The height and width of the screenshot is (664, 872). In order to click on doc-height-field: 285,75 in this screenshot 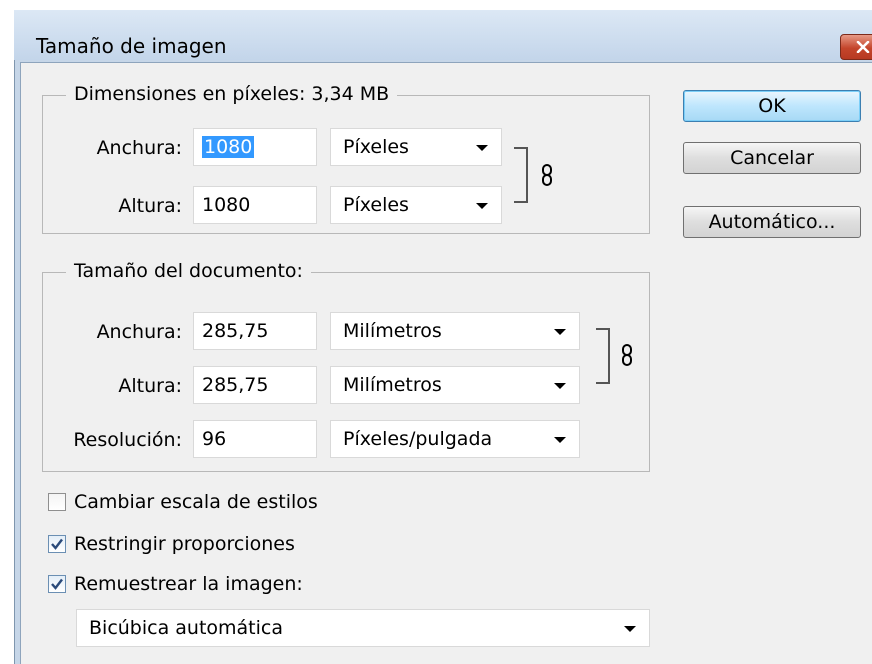, I will do `click(255, 385)`.